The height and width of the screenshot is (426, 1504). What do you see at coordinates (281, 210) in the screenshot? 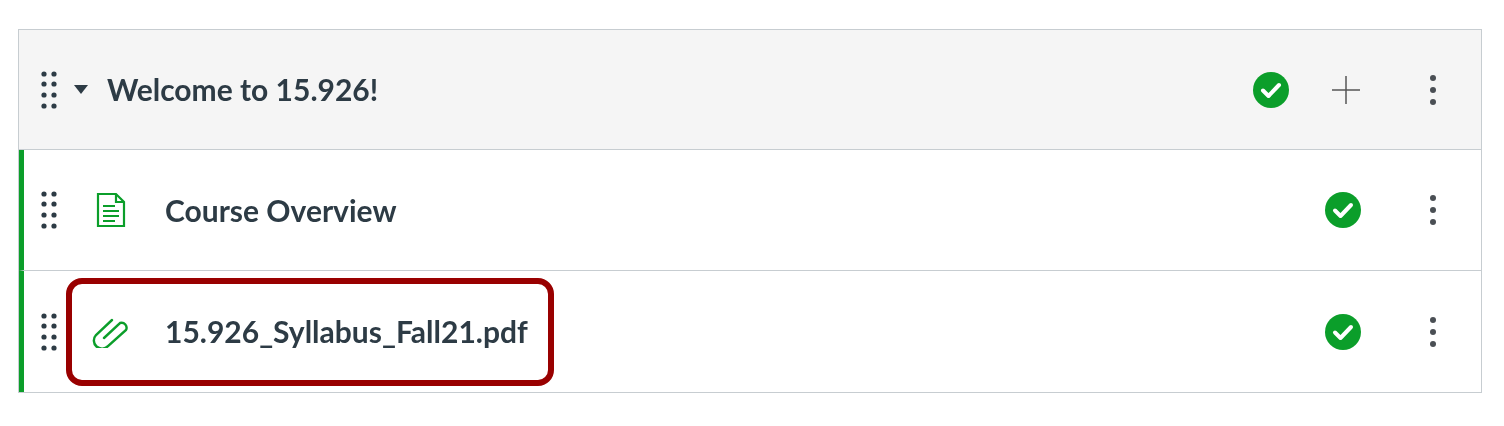
I see `item-title: Course Overview` at bounding box center [281, 210].